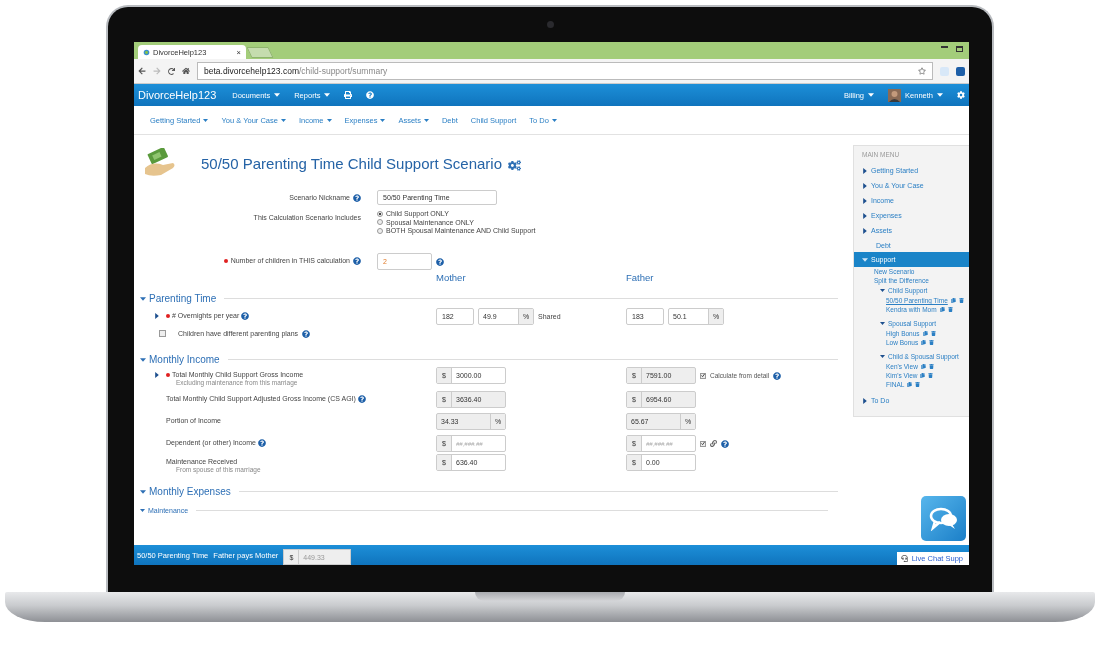  I want to click on link-icon, so click(713, 443).